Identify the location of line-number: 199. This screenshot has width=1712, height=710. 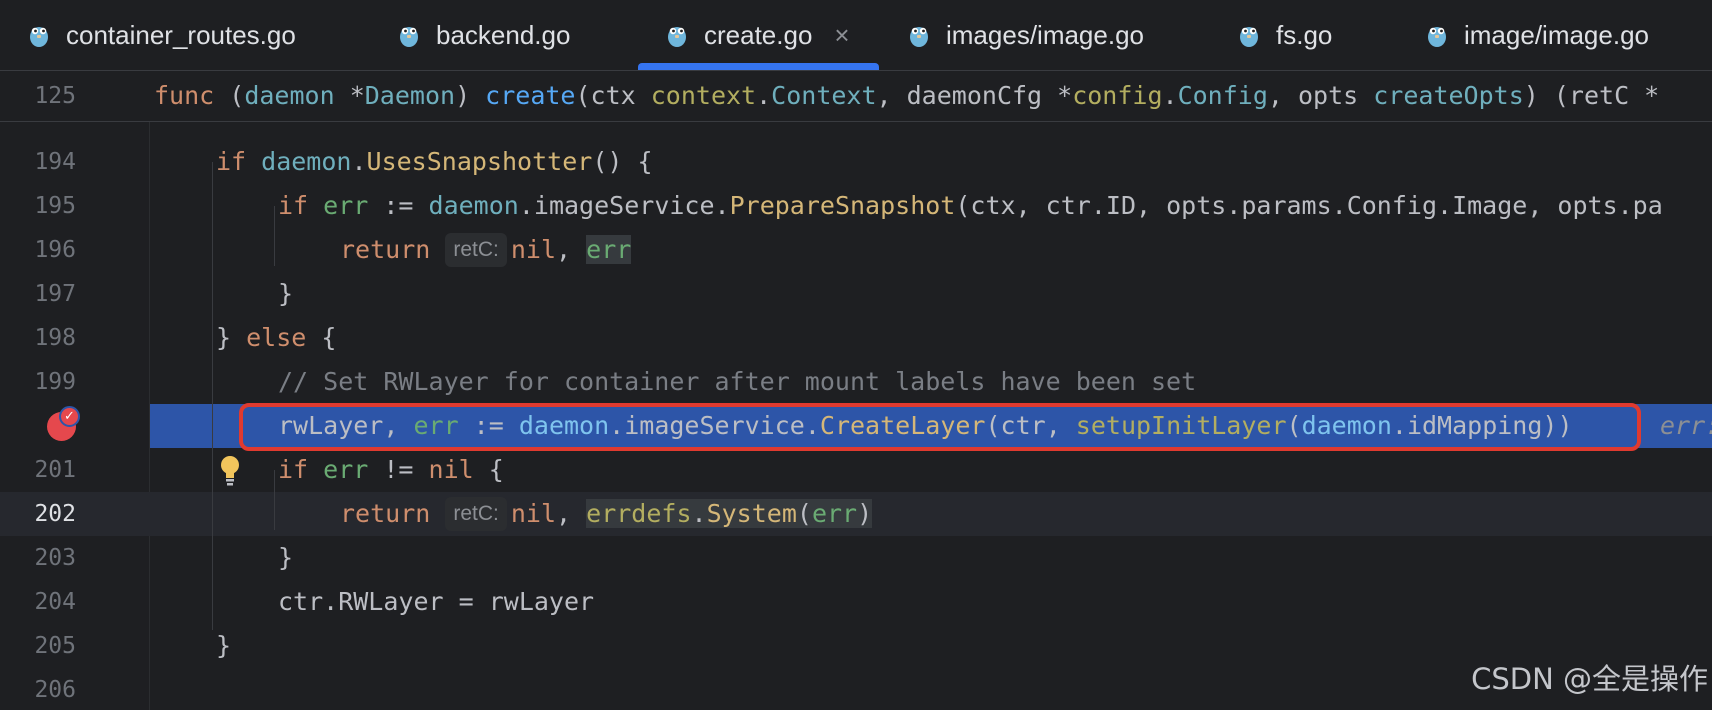
(55, 382).